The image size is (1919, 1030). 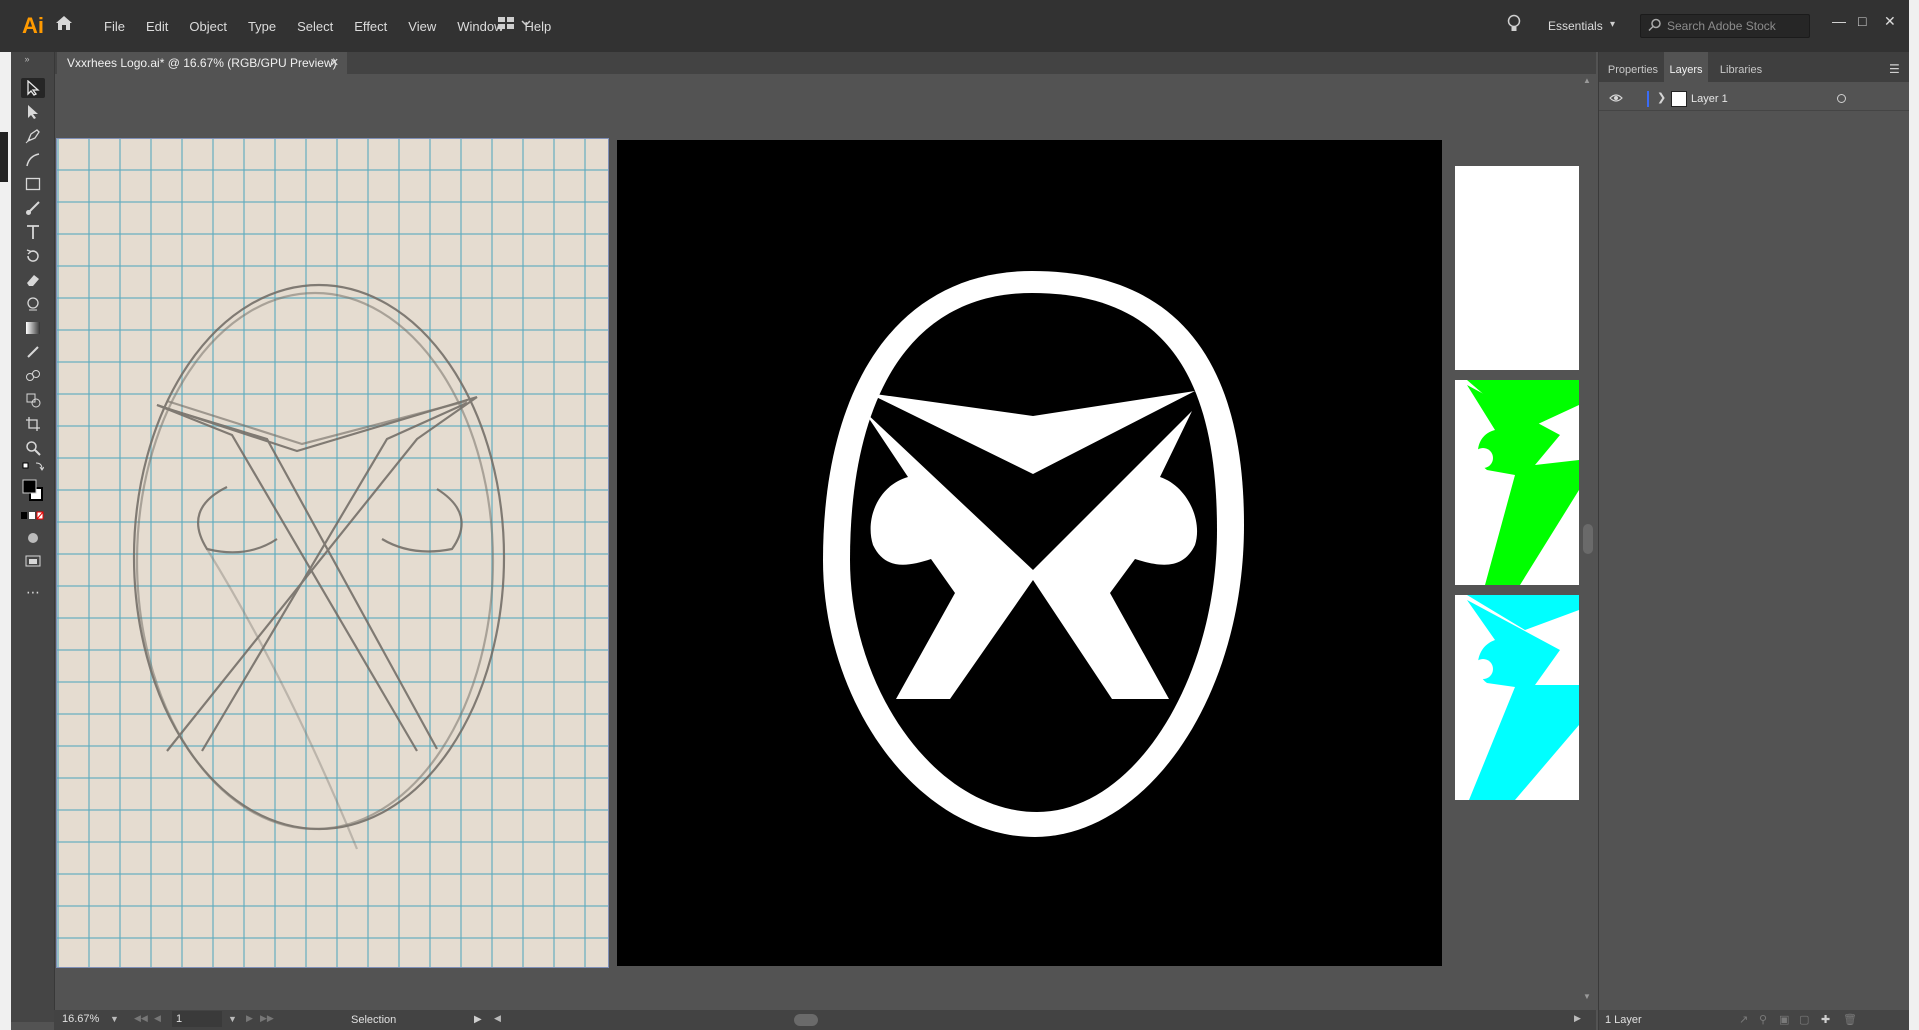 I want to click on zoom-dropdown-icon: ▼, so click(x=114, y=1019).